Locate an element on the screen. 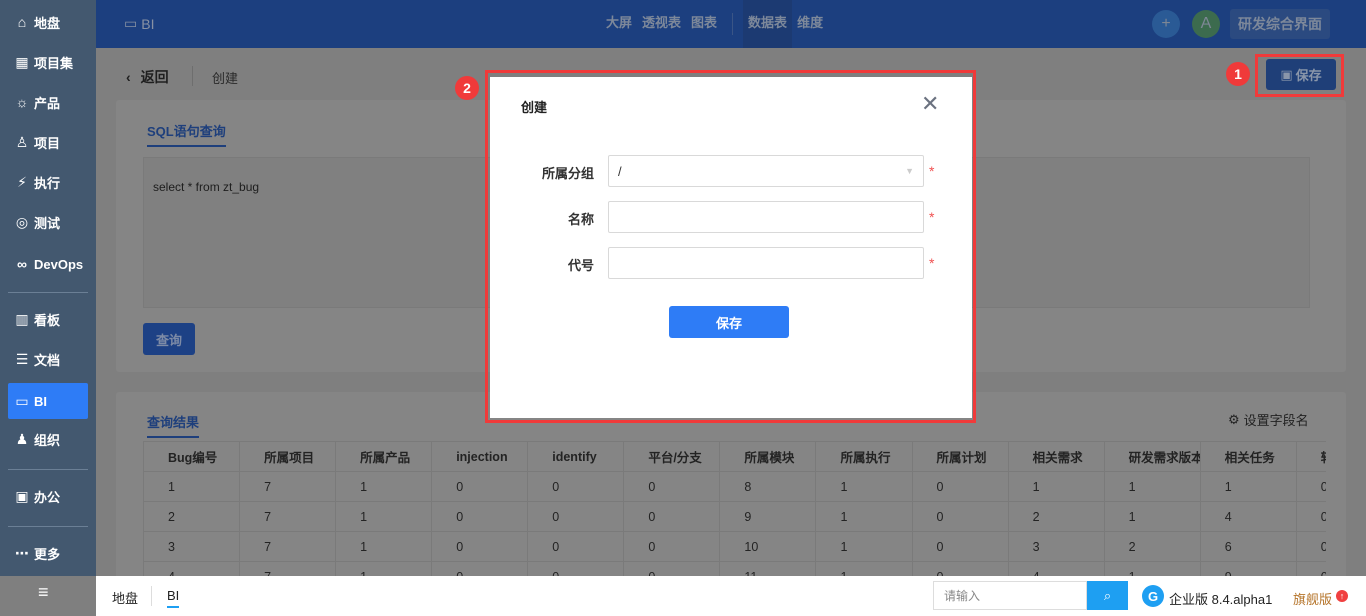 The height and width of the screenshot is (616, 1366). nav-dimension: 维度 is located at coordinates (810, 24).